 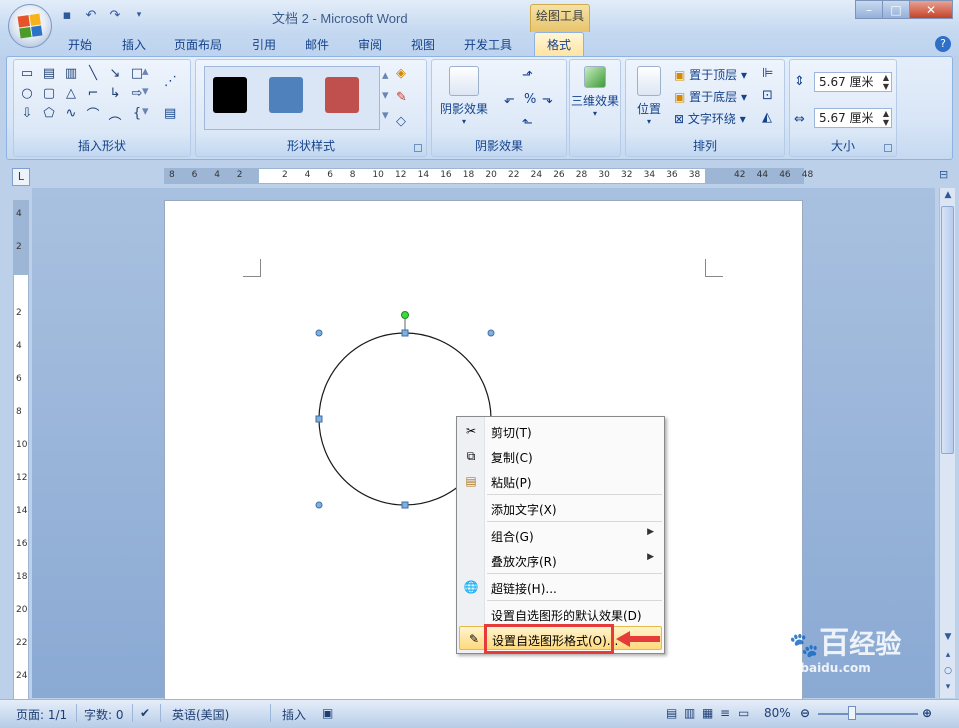 What do you see at coordinates (559, 44) in the screenshot?
I see `tab-format: 格式` at bounding box center [559, 44].